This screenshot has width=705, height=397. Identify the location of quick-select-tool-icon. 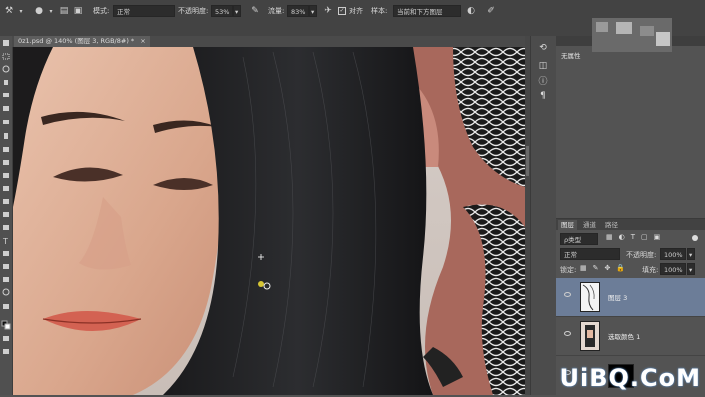
(6, 82).